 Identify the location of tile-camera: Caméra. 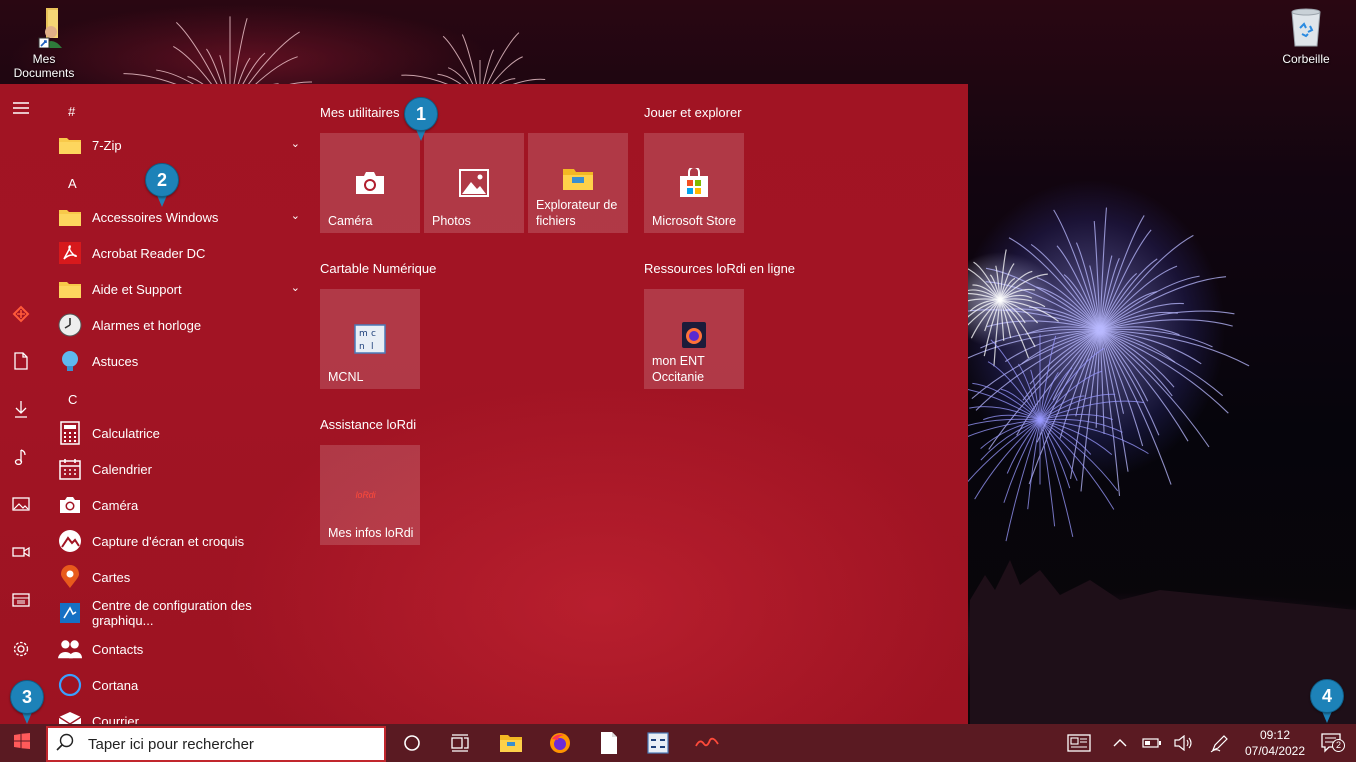
(370, 183).